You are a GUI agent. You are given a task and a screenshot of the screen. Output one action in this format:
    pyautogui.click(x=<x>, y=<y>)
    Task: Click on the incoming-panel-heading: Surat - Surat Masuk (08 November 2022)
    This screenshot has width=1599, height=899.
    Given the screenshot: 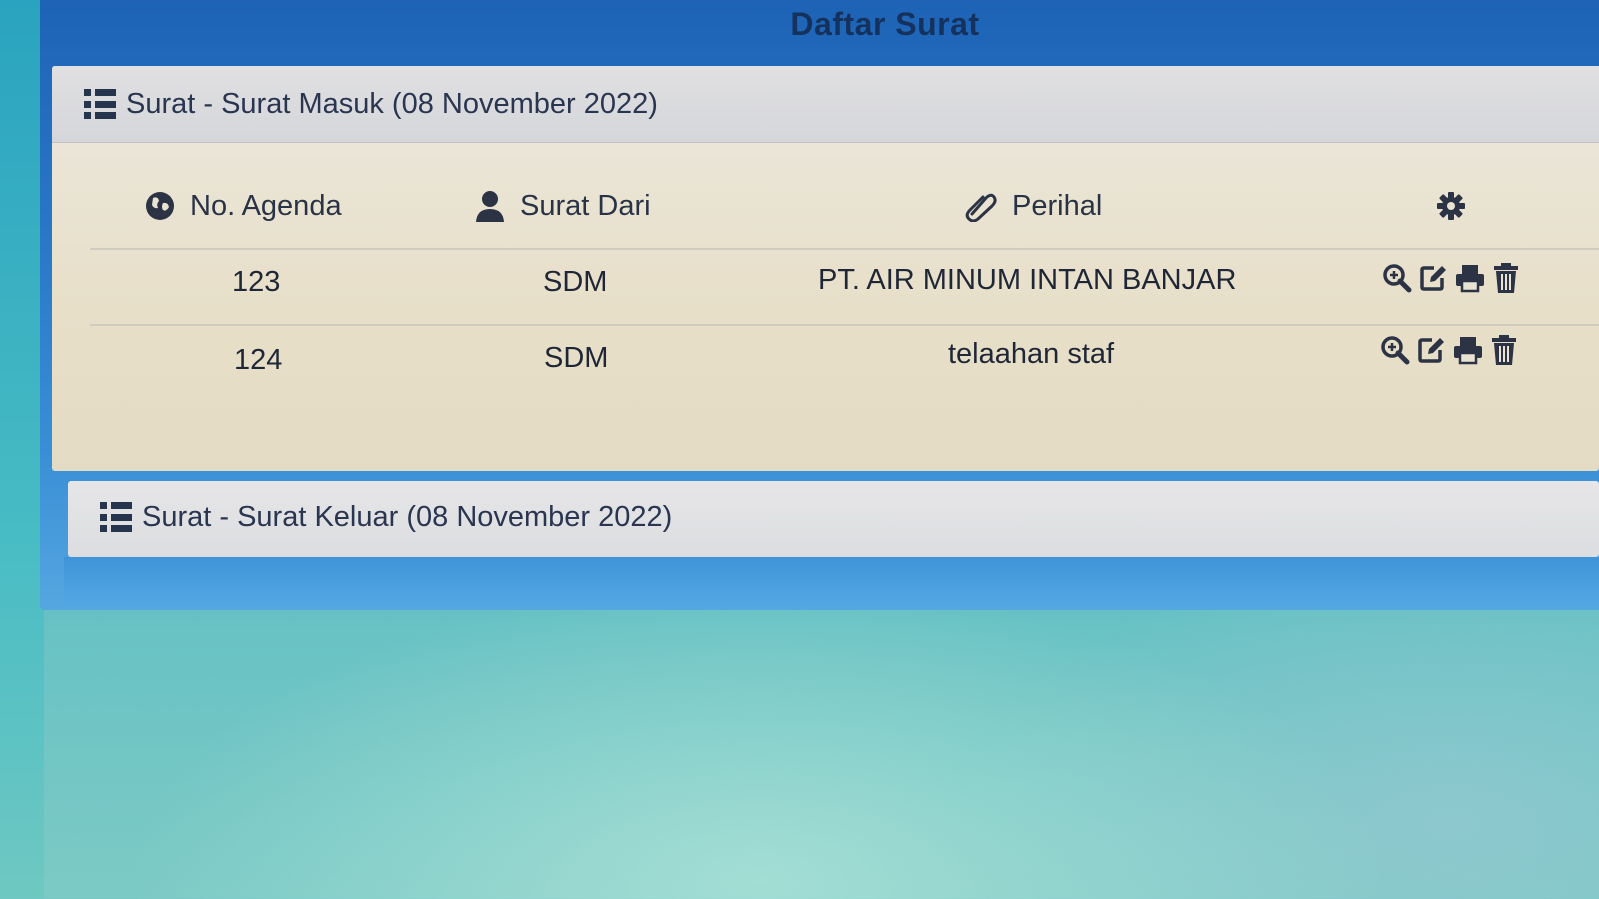 What is the action you would take?
    pyautogui.click(x=825, y=104)
    